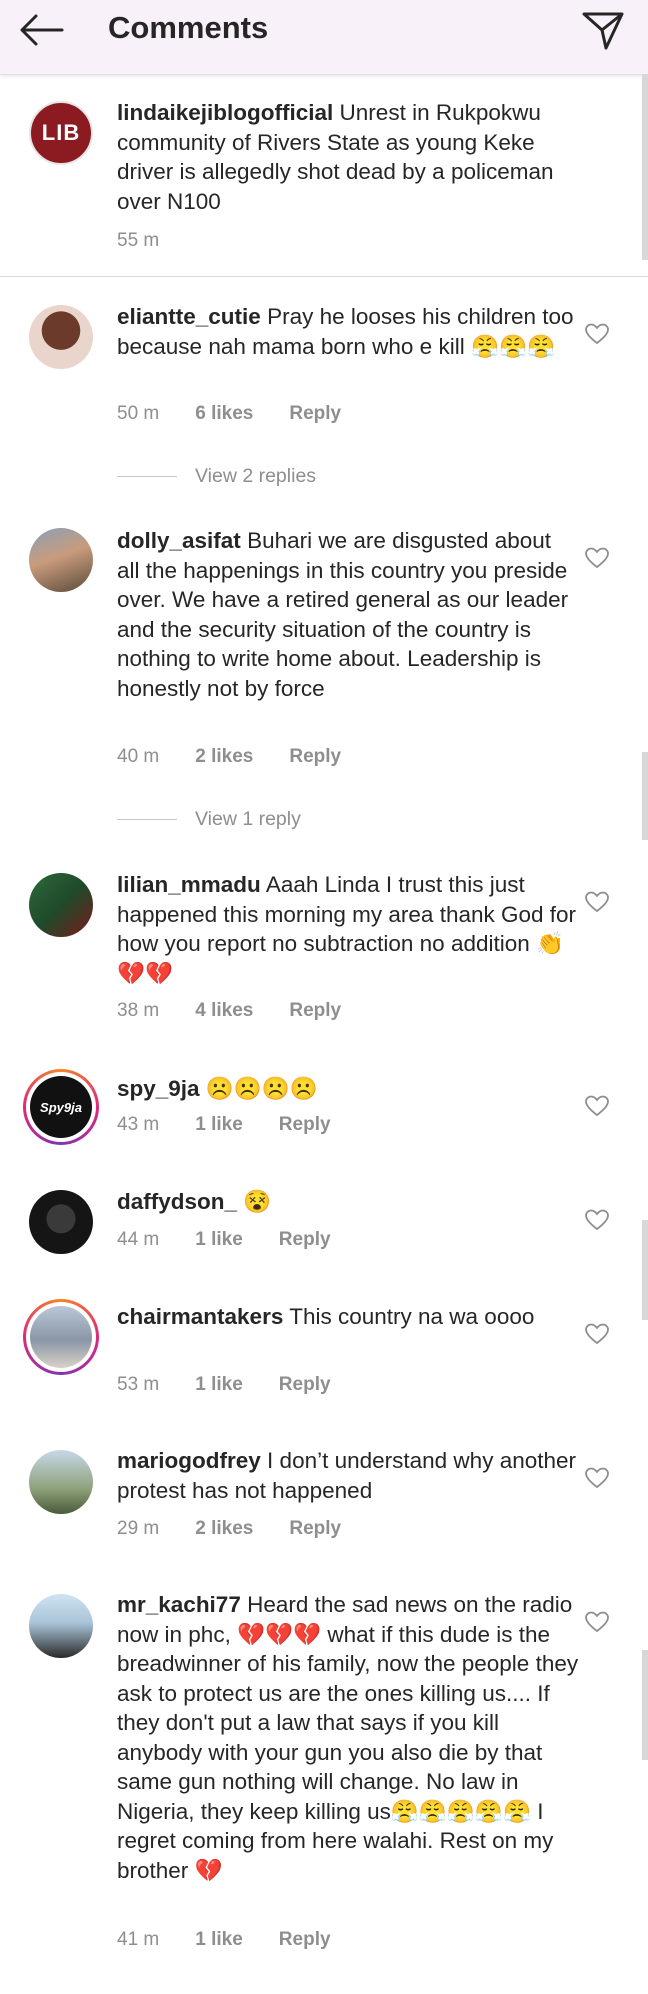 The height and width of the screenshot is (1994, 648). I want to click on username: mr_kachi77, so click(179, 1604).